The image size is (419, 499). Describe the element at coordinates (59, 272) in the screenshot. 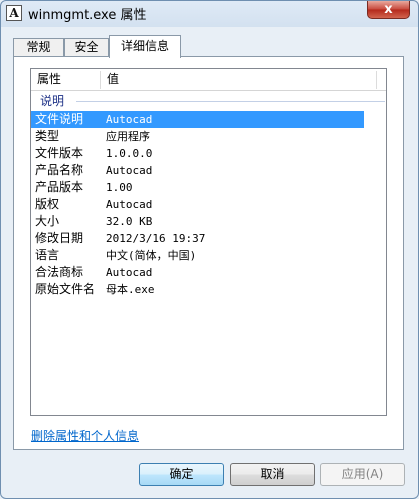

I see `property-name: 合法商标` at that location.